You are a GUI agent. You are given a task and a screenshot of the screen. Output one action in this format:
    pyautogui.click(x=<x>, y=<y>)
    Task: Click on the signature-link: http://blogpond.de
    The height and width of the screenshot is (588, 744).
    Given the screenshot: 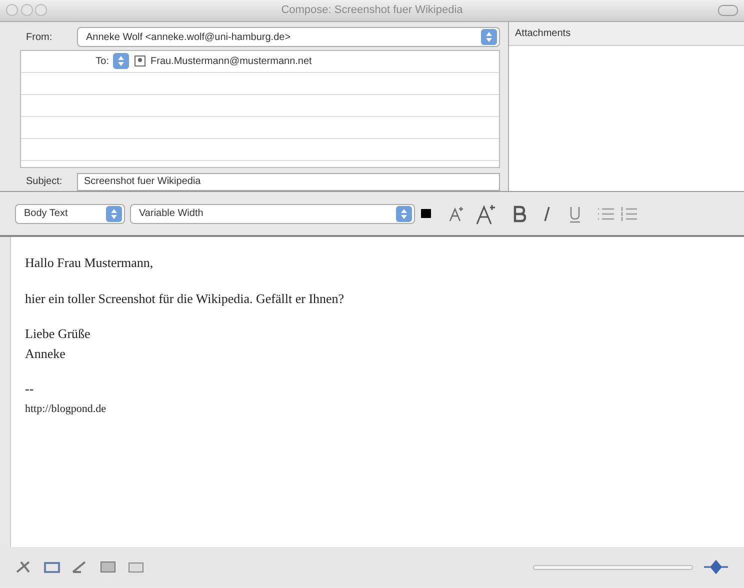 What is the action you would take?
    pyautogui.click(x=65, y=409)
    